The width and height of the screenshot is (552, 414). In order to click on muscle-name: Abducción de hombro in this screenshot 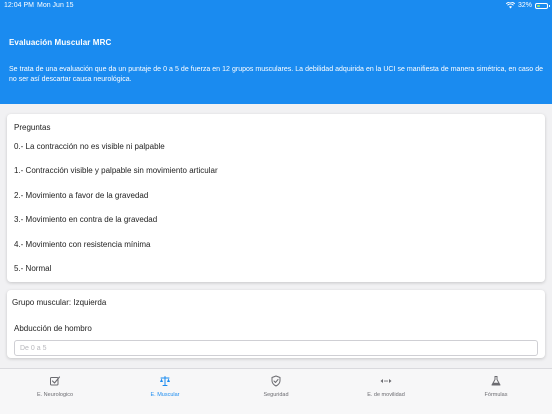, I will do `click(53, 328)`.